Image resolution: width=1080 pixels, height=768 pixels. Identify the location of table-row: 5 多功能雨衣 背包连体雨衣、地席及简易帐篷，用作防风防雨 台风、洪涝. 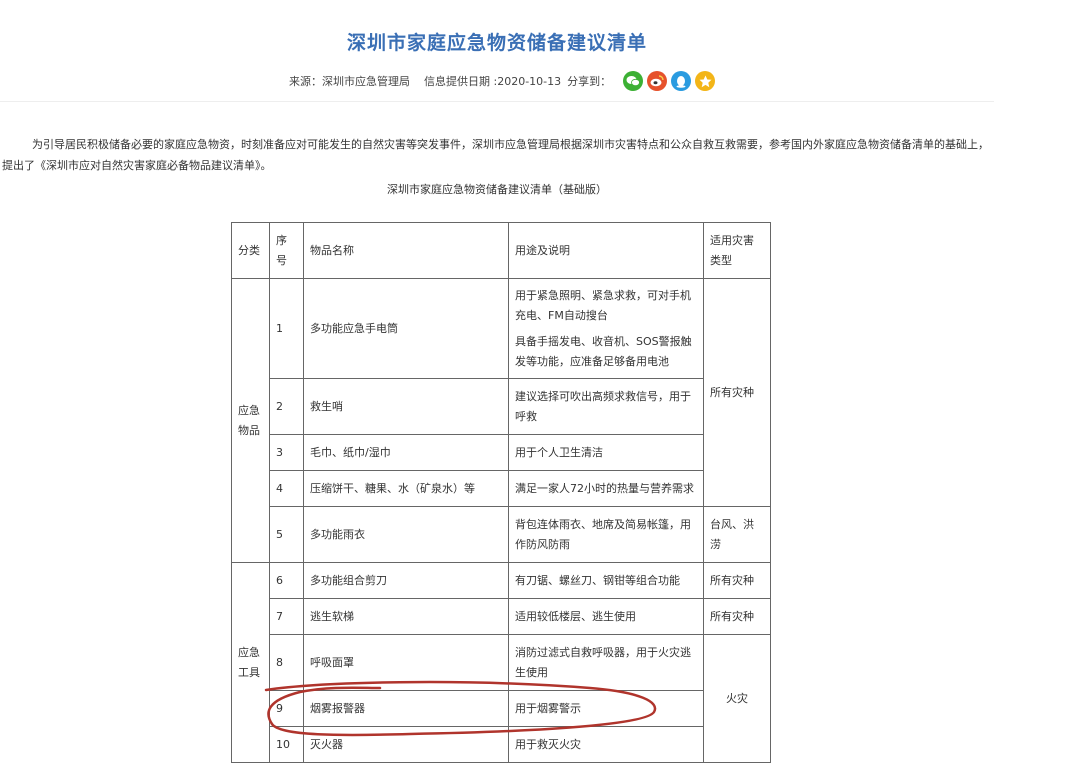
(501, 534).